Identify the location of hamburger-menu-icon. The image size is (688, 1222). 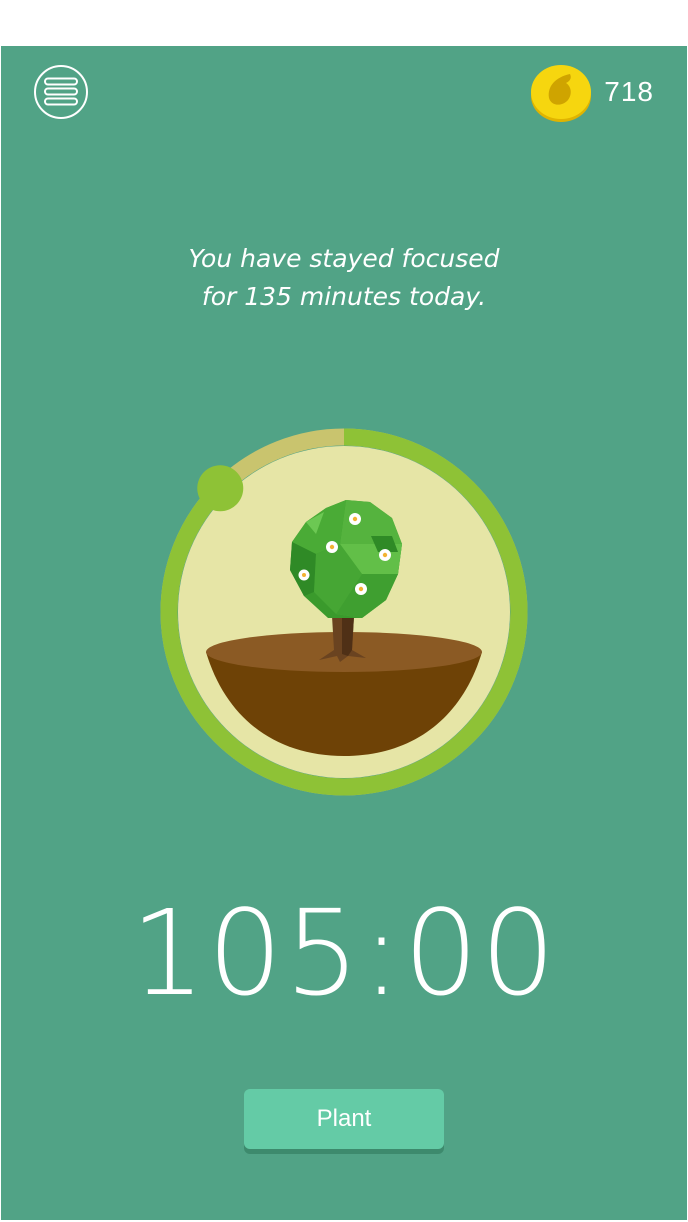
(61, 92).